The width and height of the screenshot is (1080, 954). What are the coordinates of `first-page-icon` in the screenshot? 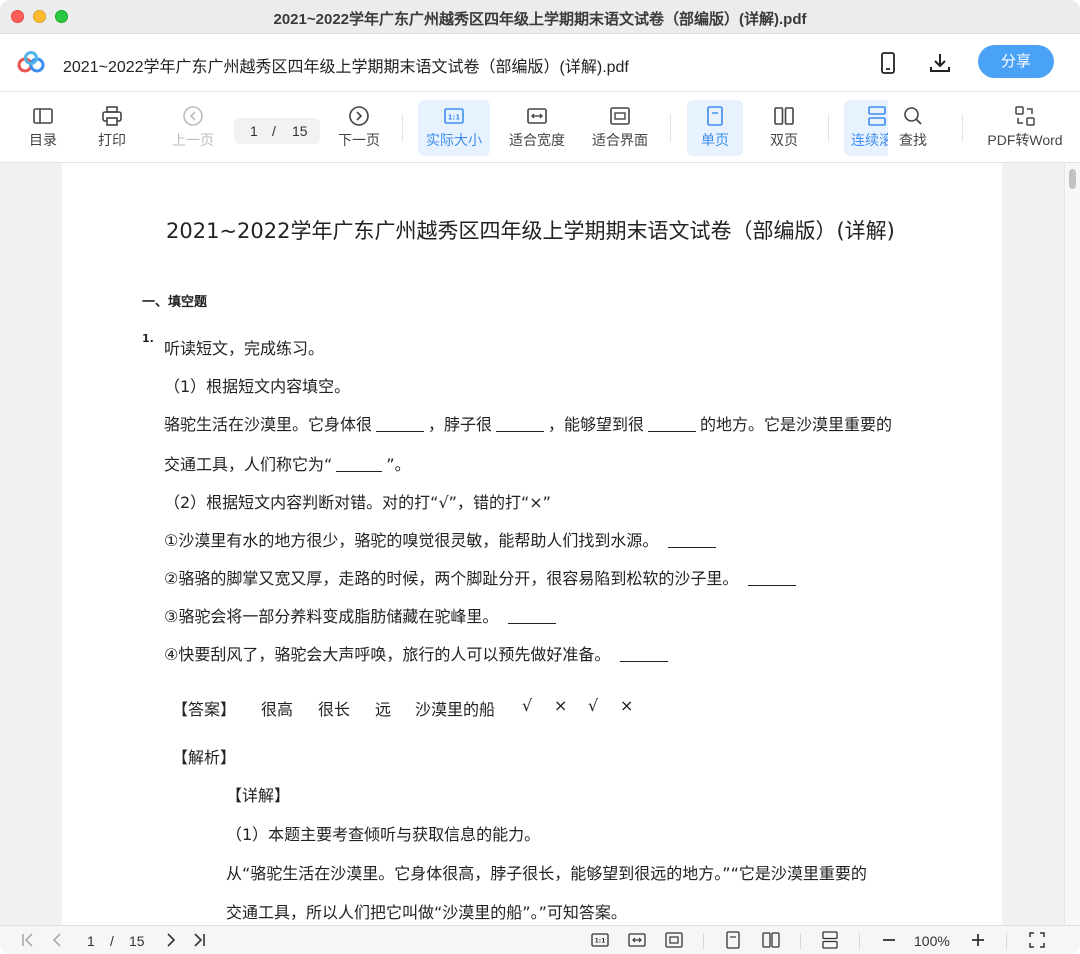 It's located at (28, 940).